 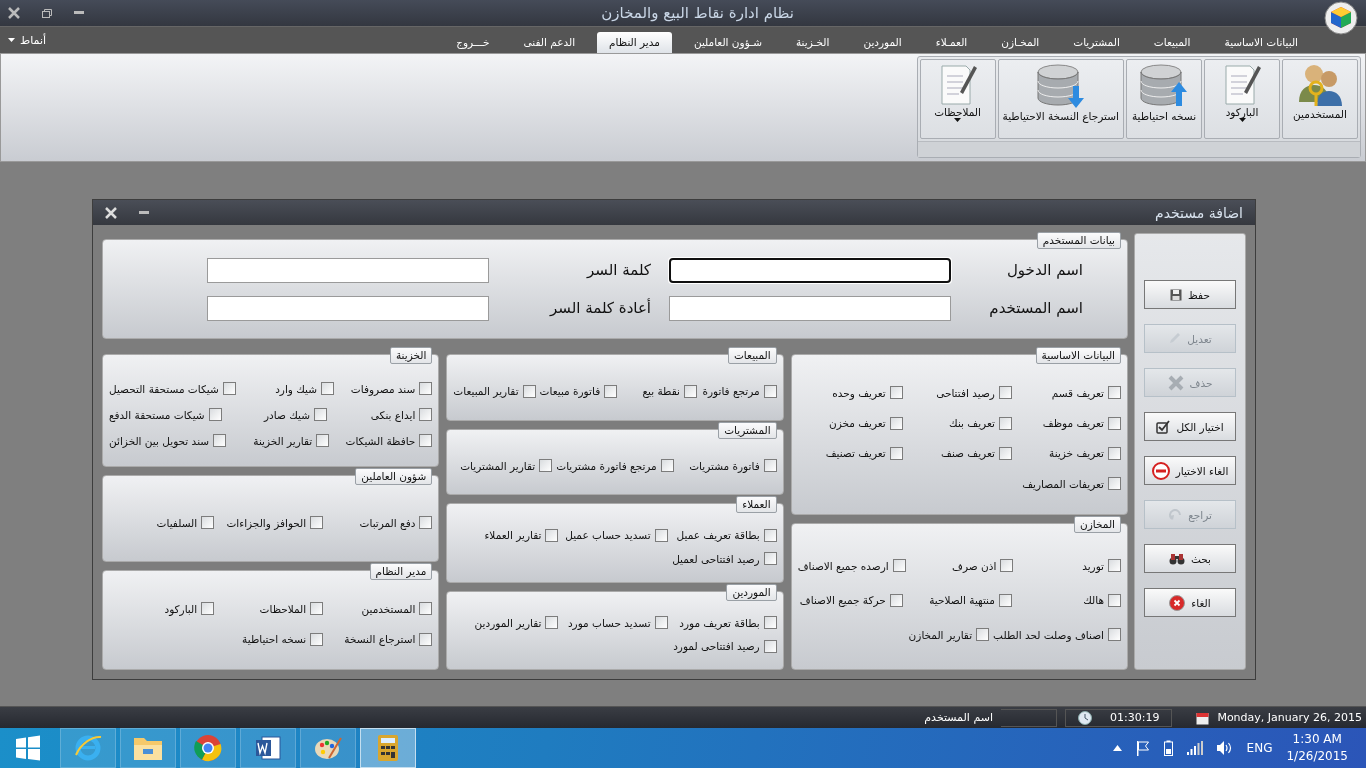 What do you see at coordinates (957, 99) in the screenshot?
I see `ribbon-button: الملاحظات` at bounding box center [957, 99].